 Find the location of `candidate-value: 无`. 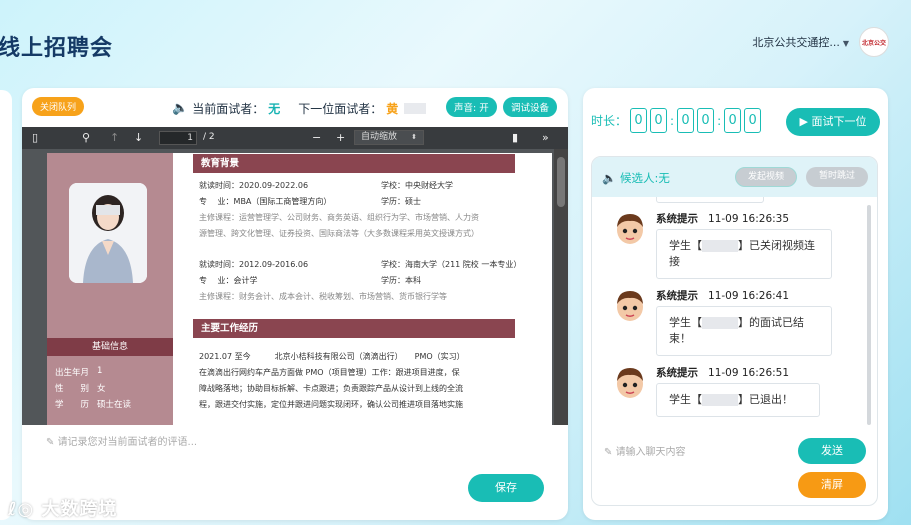

candidate-value: 无 is located at coordinates (664, 178).